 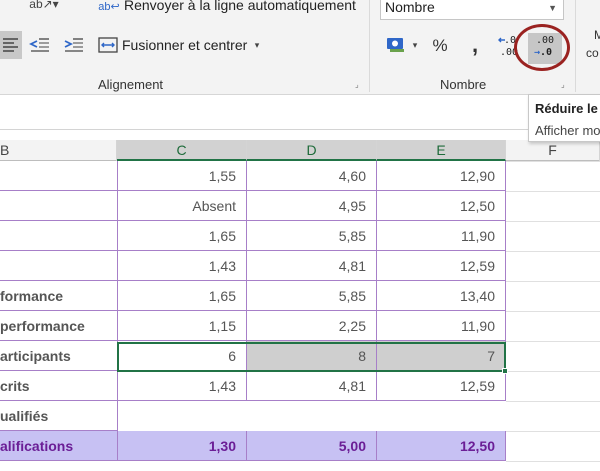 What do you see at coordinates (359, 85) in the screenshot?
I see `alignment-launcher-icon: ⌟` at bounding box center [359, 85].